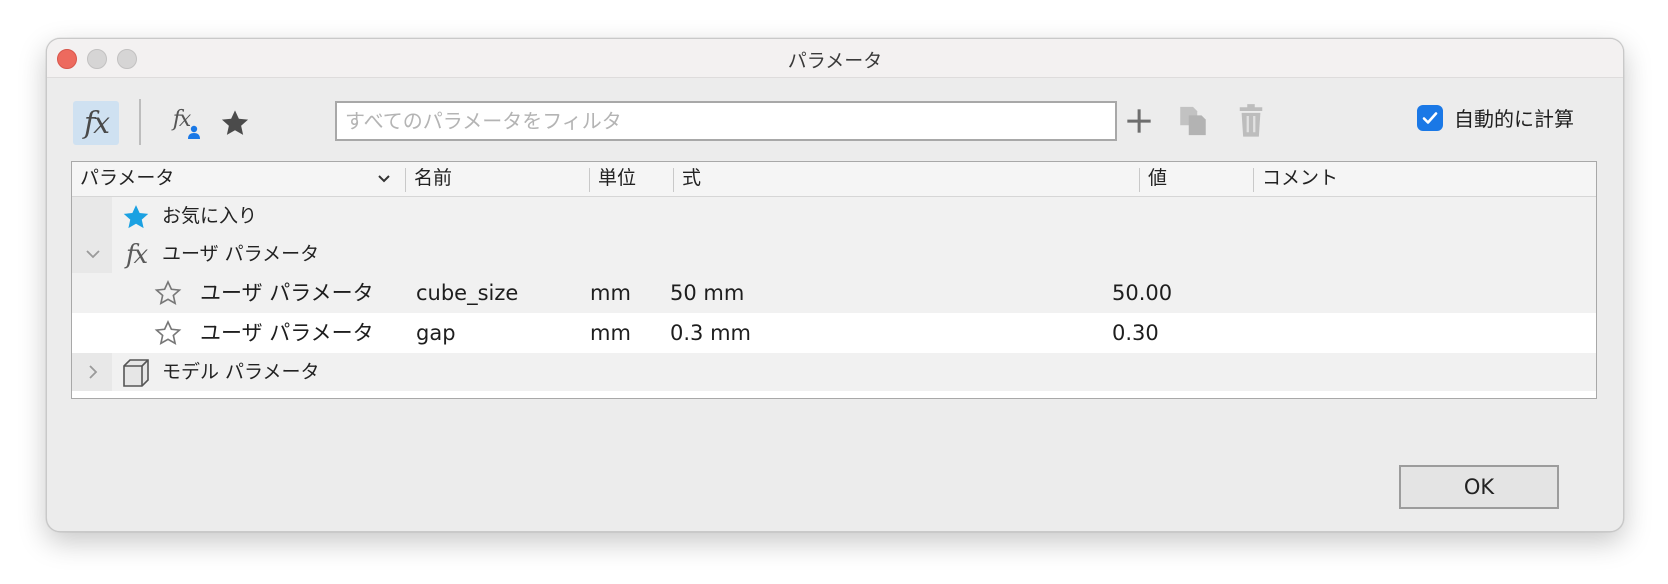 This screenshot has height=584, width=1668. I want to click on column-header-parameter: パラメータ, so click(228, 179).